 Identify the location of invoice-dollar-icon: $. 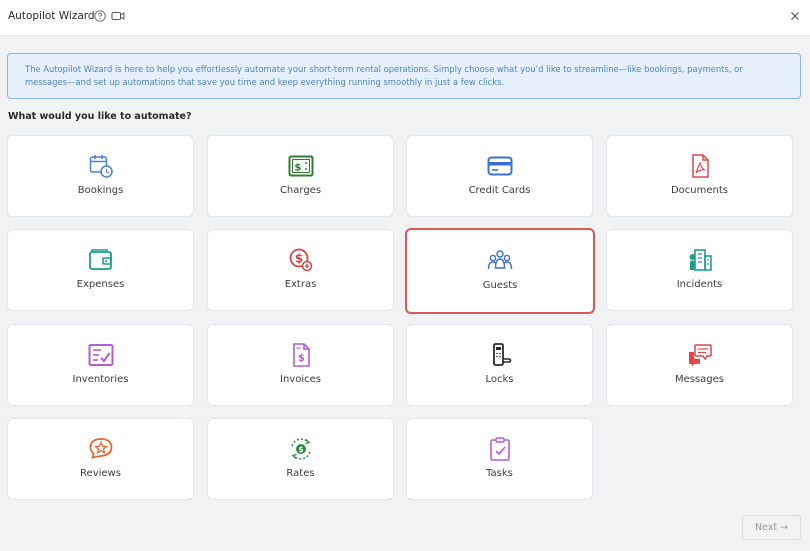
(301, 355).